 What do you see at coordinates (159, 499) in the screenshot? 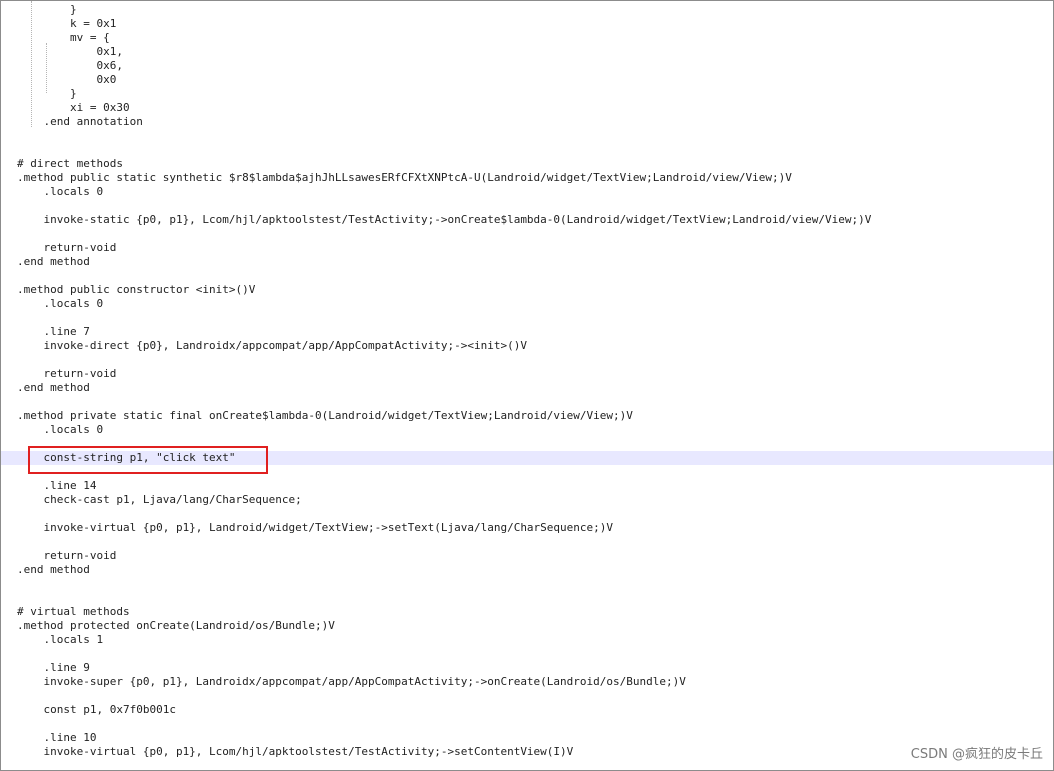
I see `code-line: check-cast p1, Ljava/lang/CharSequence;` at bounding box center [159, 499].